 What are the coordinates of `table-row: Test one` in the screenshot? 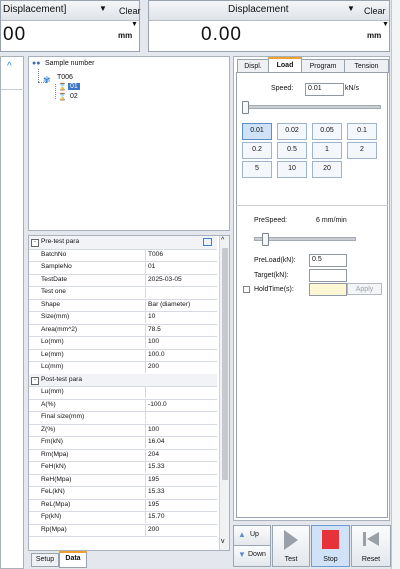 It's located at (123, 293).